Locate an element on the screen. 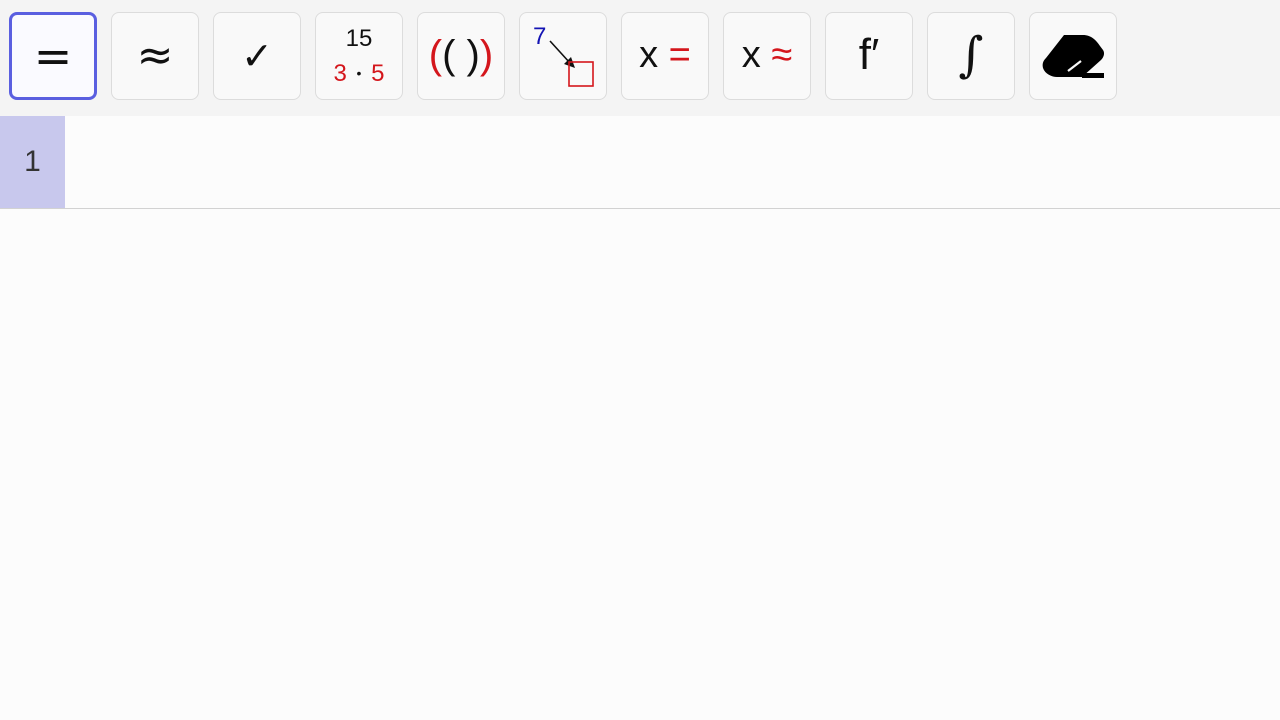 The width and height of the screenshot is (1280, 720). solve-numeric-icon: x ≈ is located at coordinates (767, 55).